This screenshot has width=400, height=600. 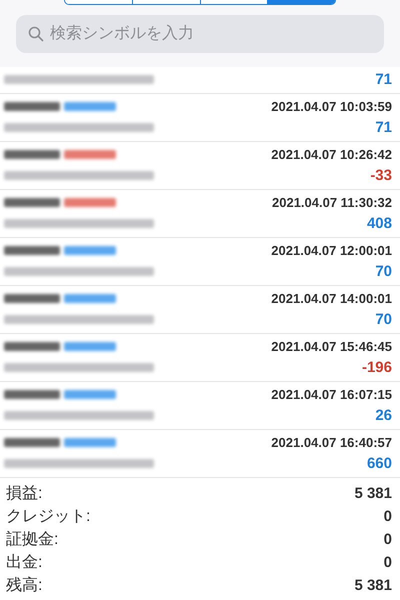 What do you see at coordinates (379, 463) in the screenshot?
I see `profit-value: 660` at bounding box center [379, 463].